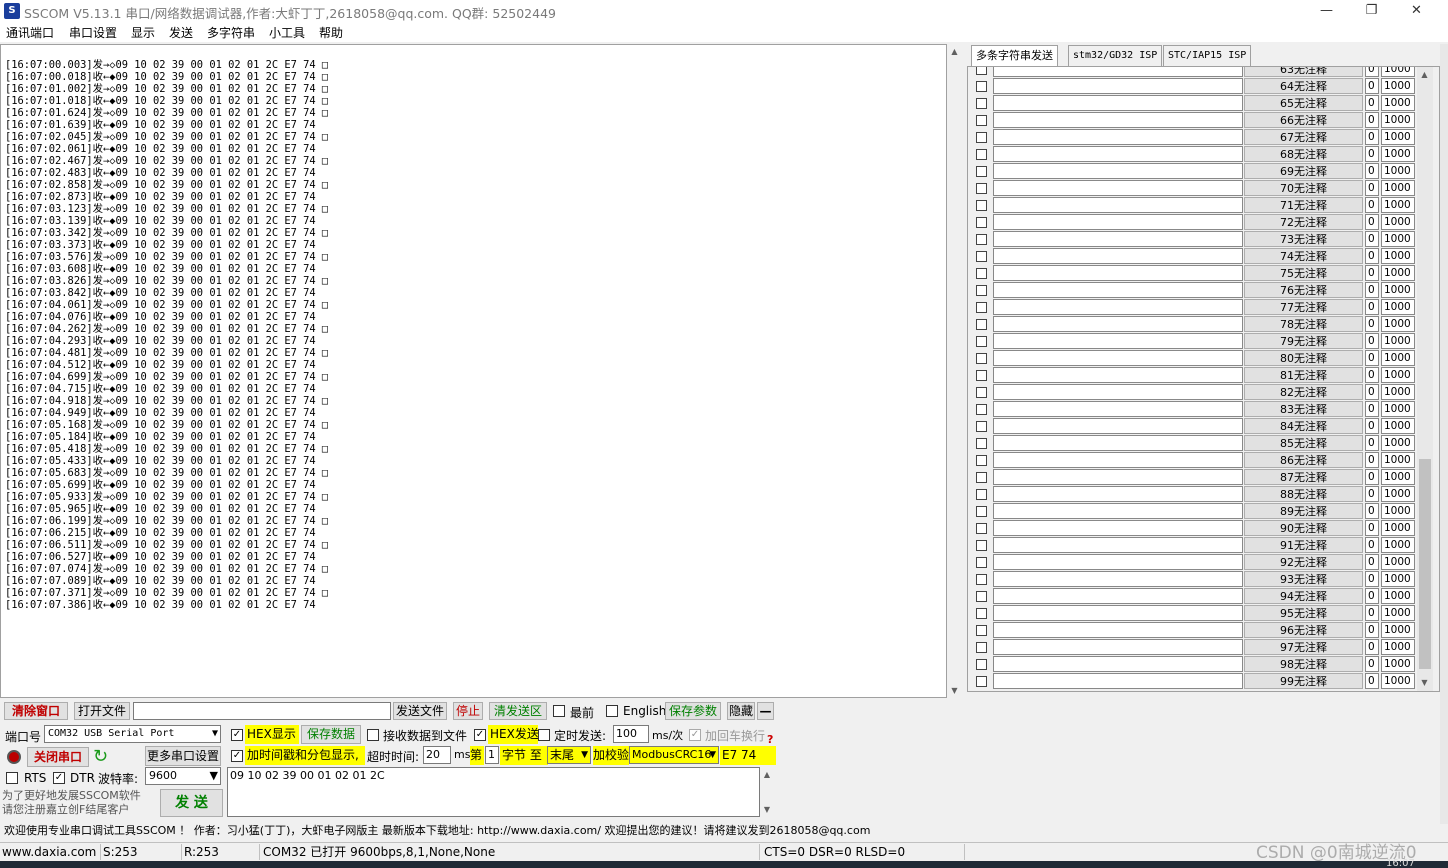  I want to click on tab-stc-isp: STC/IAP15 ISP, so click(1207, 55).